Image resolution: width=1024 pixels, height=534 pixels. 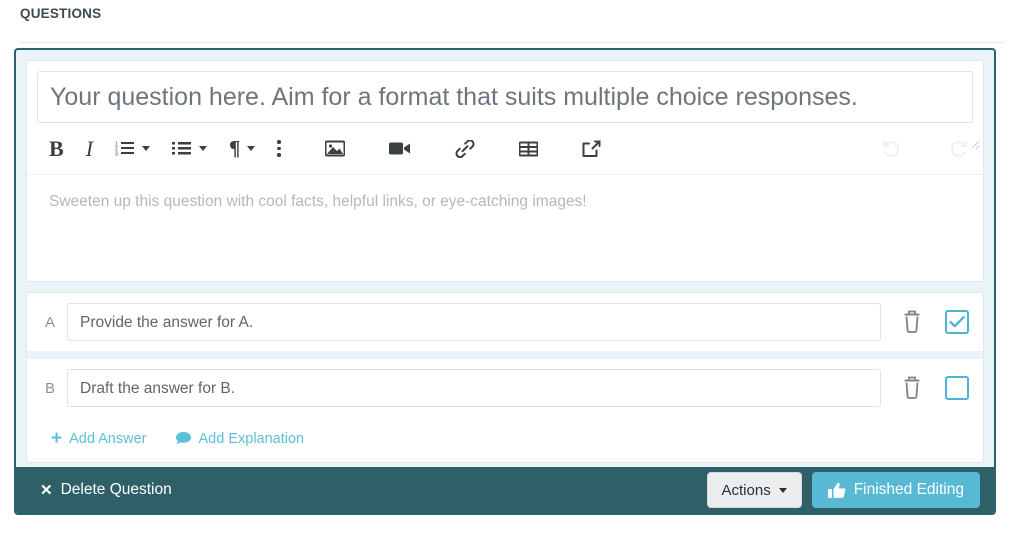 I want to click on redo-button, so click(x=958, y=149).